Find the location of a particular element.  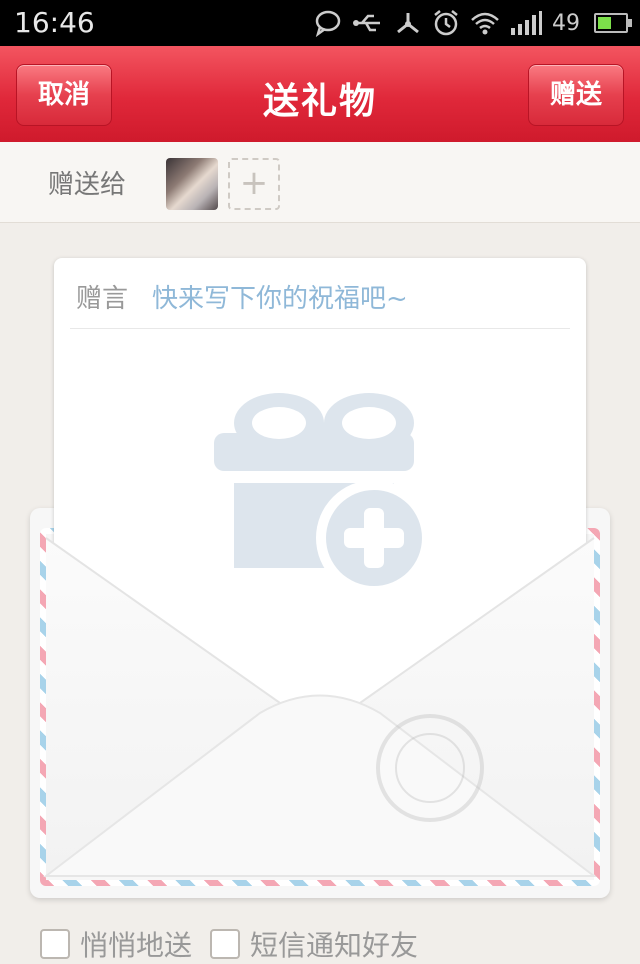

recipient-label: 赠送给 is located at coordinates (87, 185).